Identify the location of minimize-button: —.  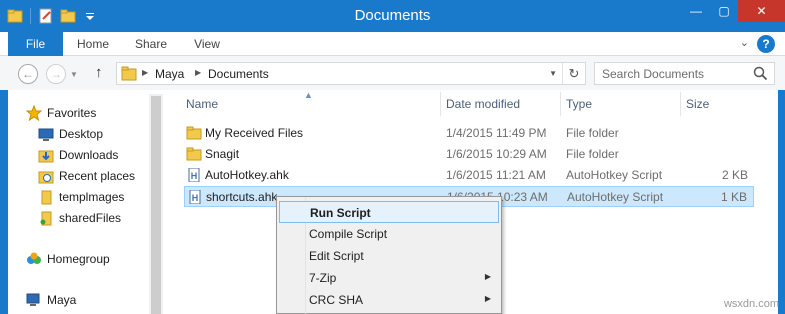
(696, 11).